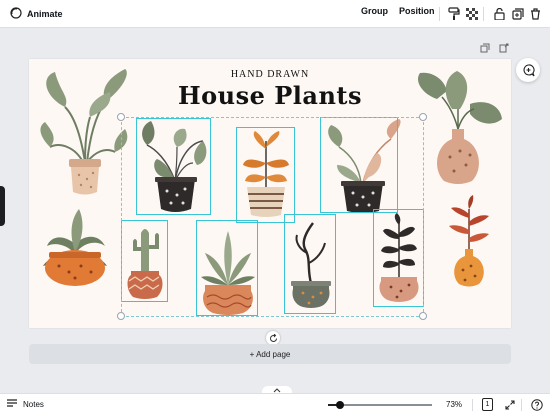  Describe the element at coordinates (275, 404) in the screenshot. I see `bottom-bar: Notes 73% 1` at that location.